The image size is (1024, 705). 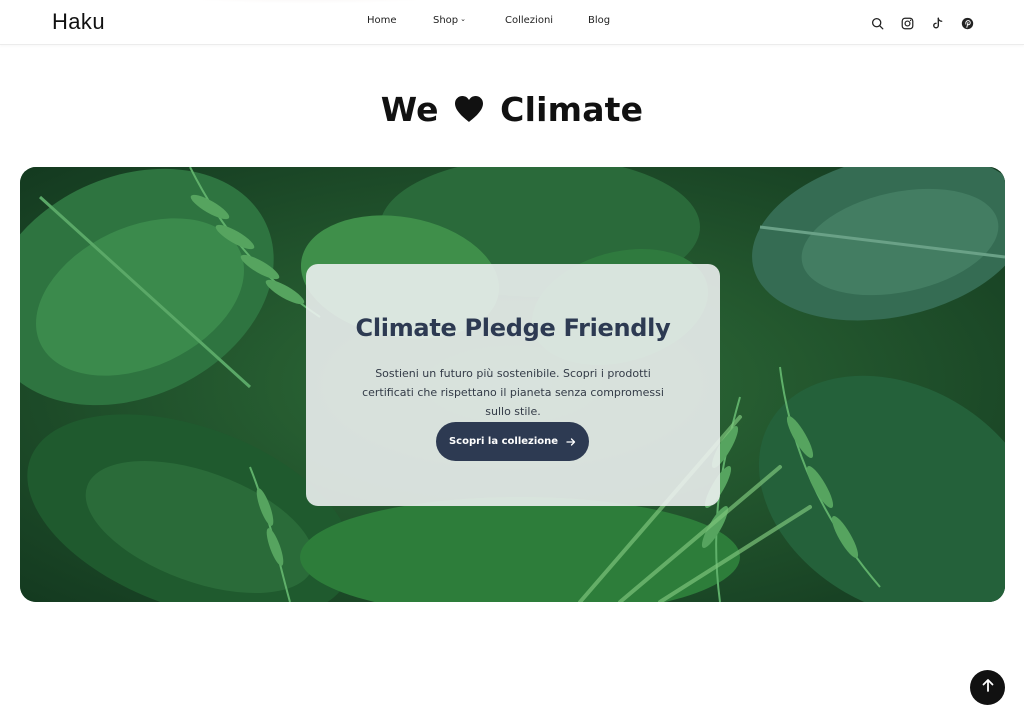 I want to click on page-title-before: We, so click(x=409, y=109).